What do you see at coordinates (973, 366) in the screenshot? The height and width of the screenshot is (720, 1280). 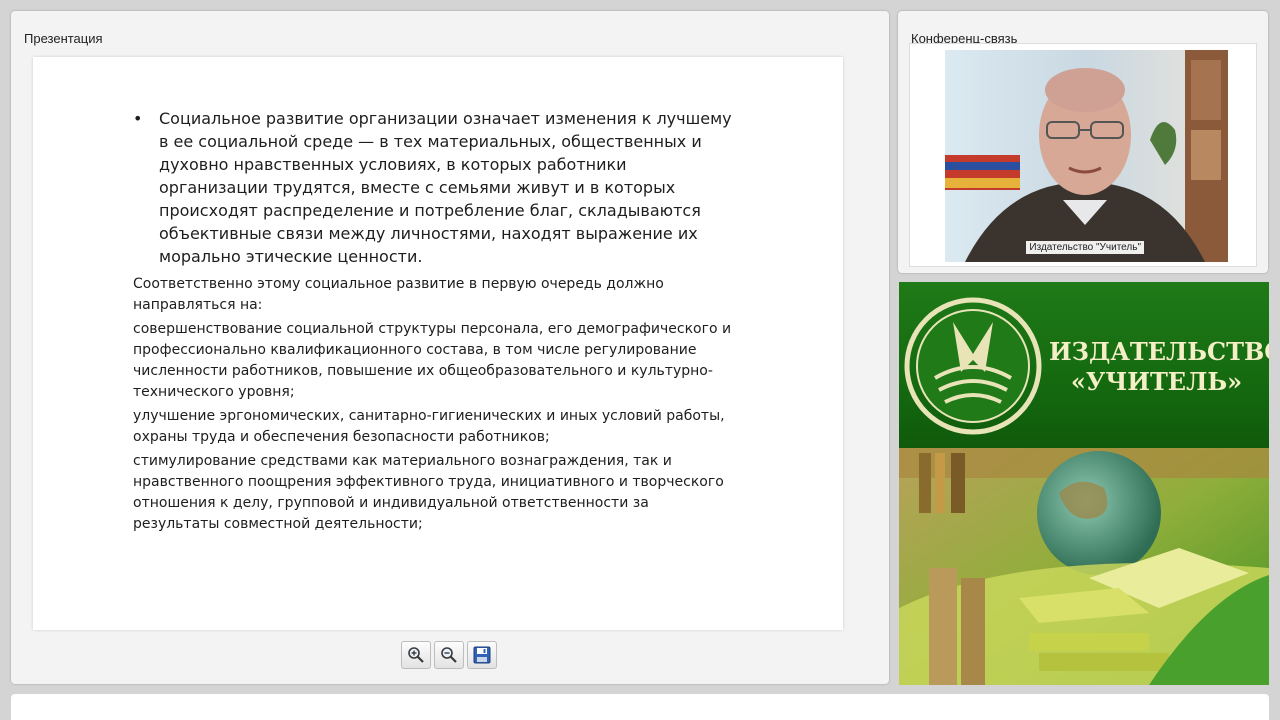 I see `publisher-logo` at bounding box center [973, 366].